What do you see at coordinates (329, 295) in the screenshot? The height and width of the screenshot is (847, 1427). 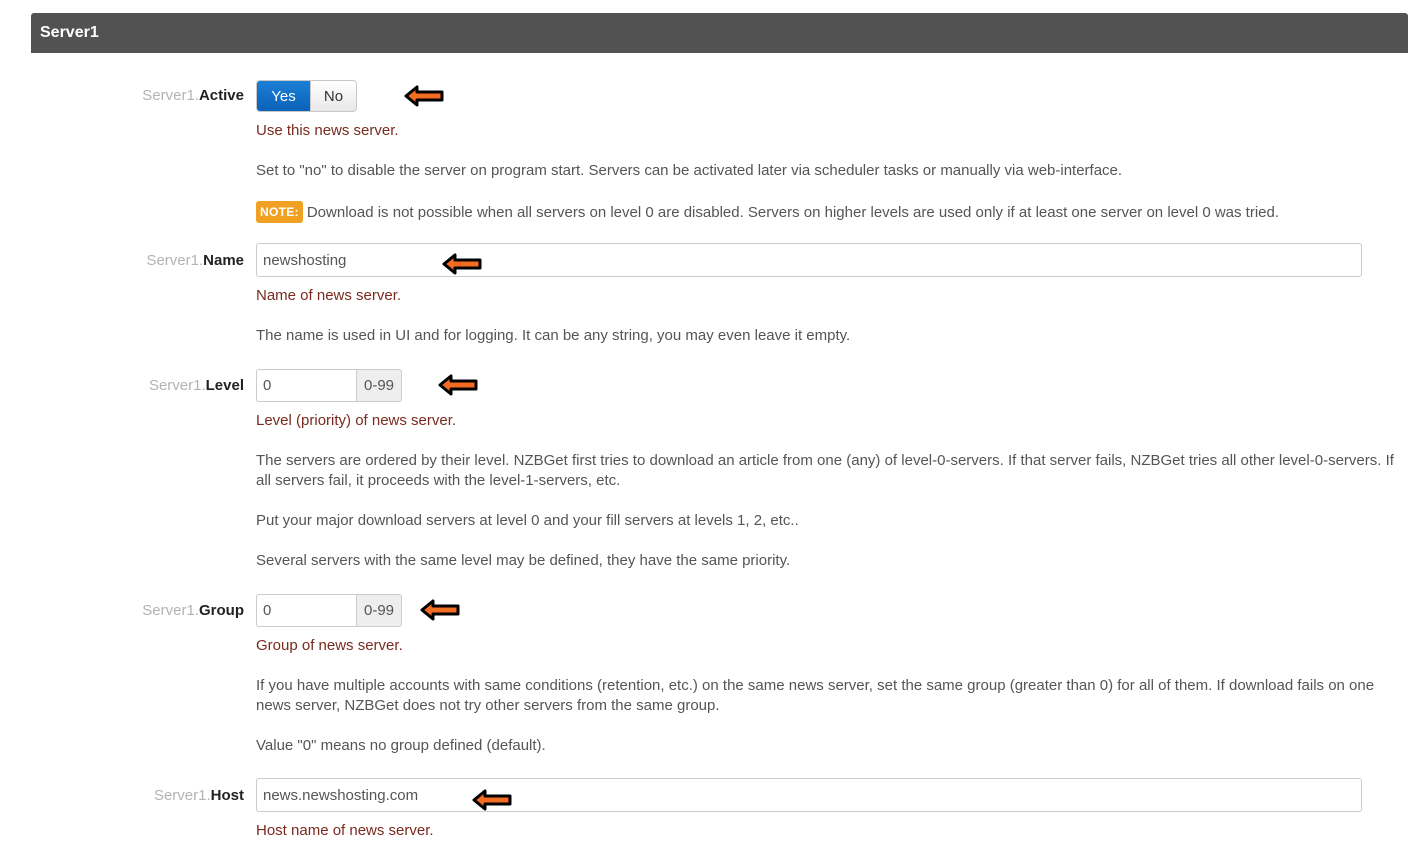 I see `name-description: Name of news server.` at bounding box center [329, 295].